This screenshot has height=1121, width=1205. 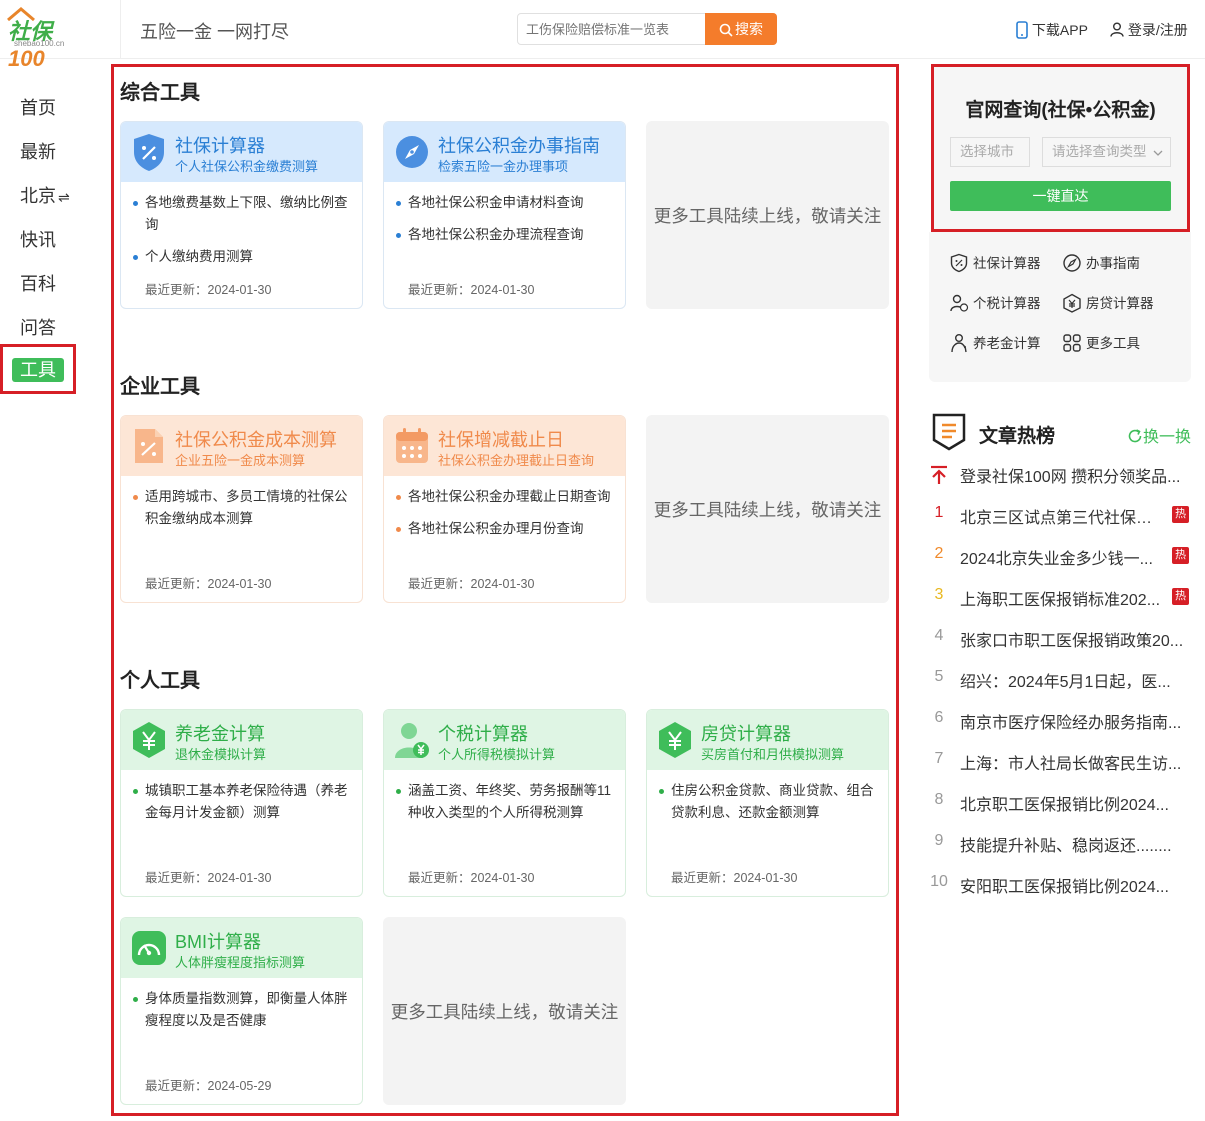 What do you see at coordinates (39, 43) in the screenshot?
I see `logo-subtext: shebao100.cn` at bounding box center [39, 43].